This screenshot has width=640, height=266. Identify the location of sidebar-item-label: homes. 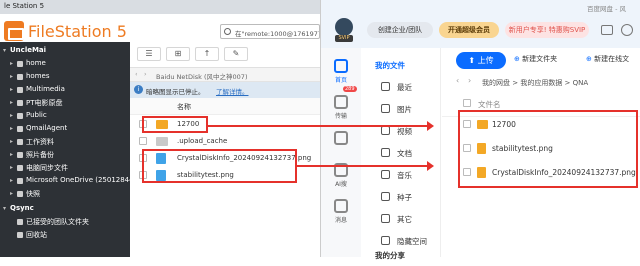
(38, 76).